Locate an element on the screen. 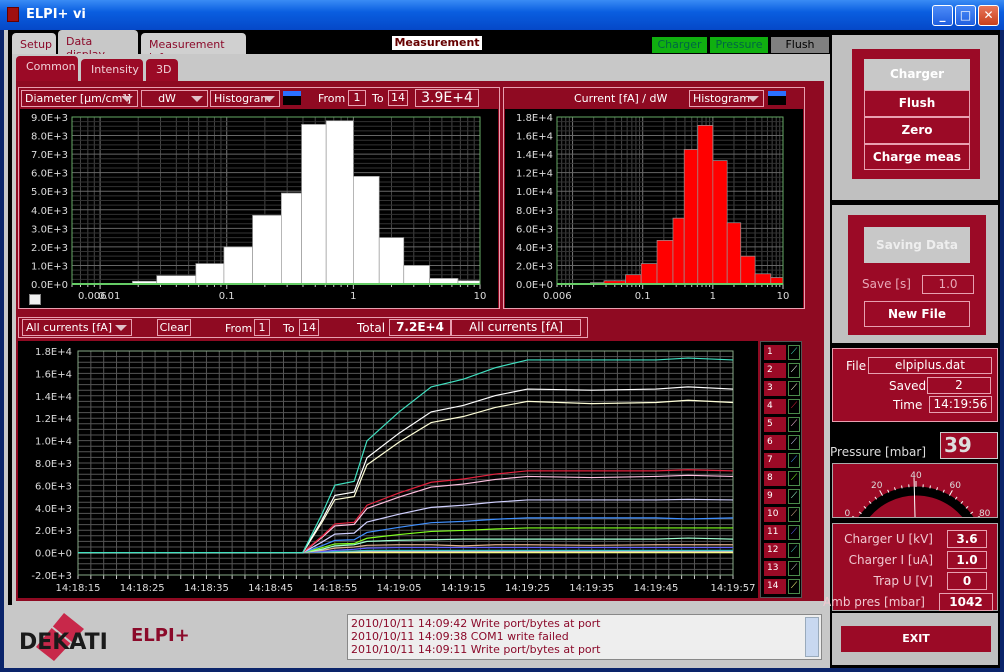 The height and width of the screenshot is (672, 1004). plot-type-dropdown: Histogram is located at coordinates (245, 98).